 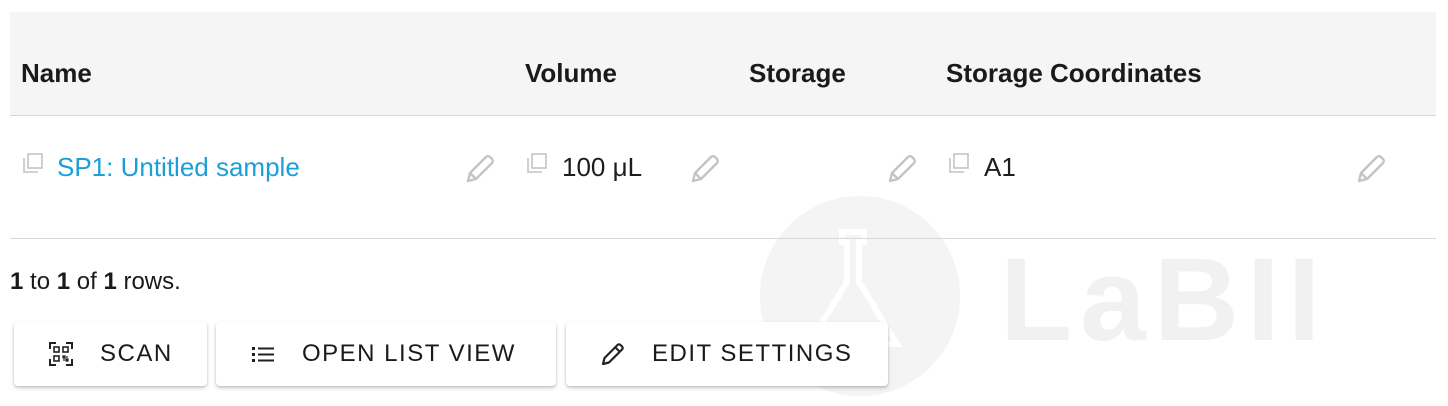 I want to click on column-header-name: Name, so click(x=56, y=73).